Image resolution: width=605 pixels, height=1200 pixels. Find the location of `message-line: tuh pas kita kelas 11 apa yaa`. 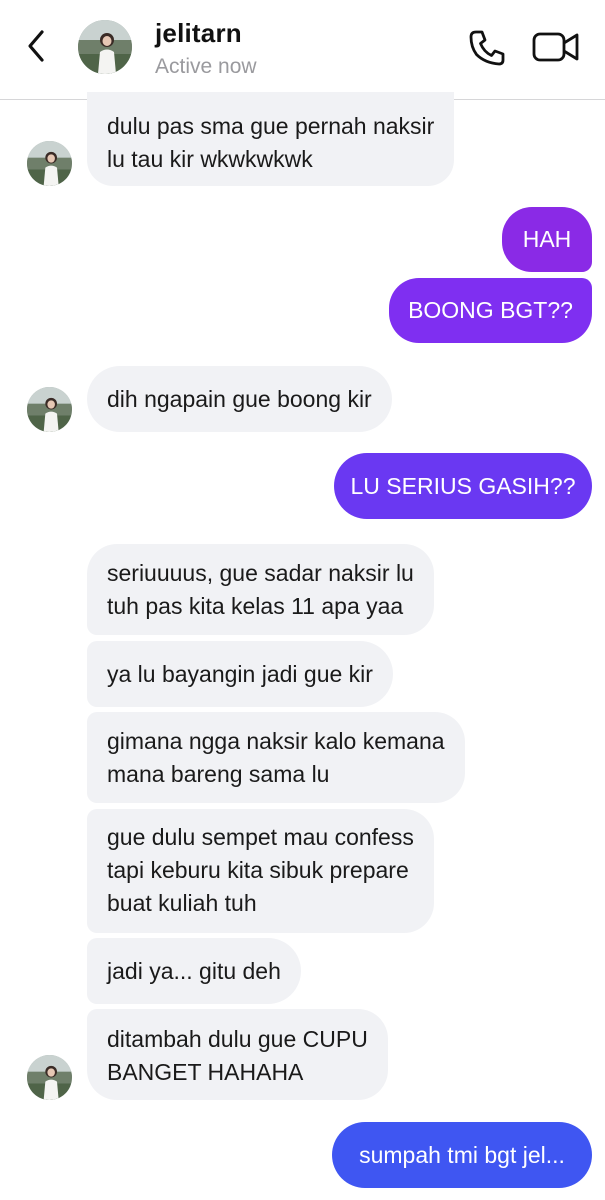

message-line: tuh pas kita kelas 11 apa yaa is located at coordinates (255, 606).